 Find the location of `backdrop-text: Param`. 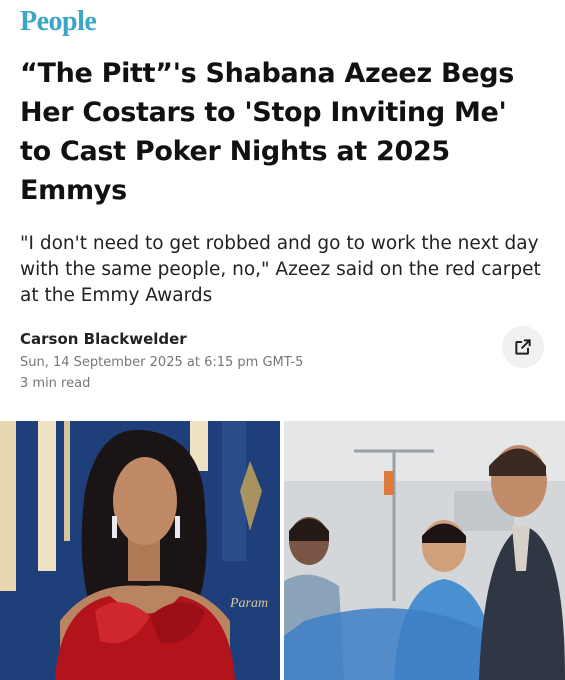

backdrop-text: Param is located at coordinates (248, 603).